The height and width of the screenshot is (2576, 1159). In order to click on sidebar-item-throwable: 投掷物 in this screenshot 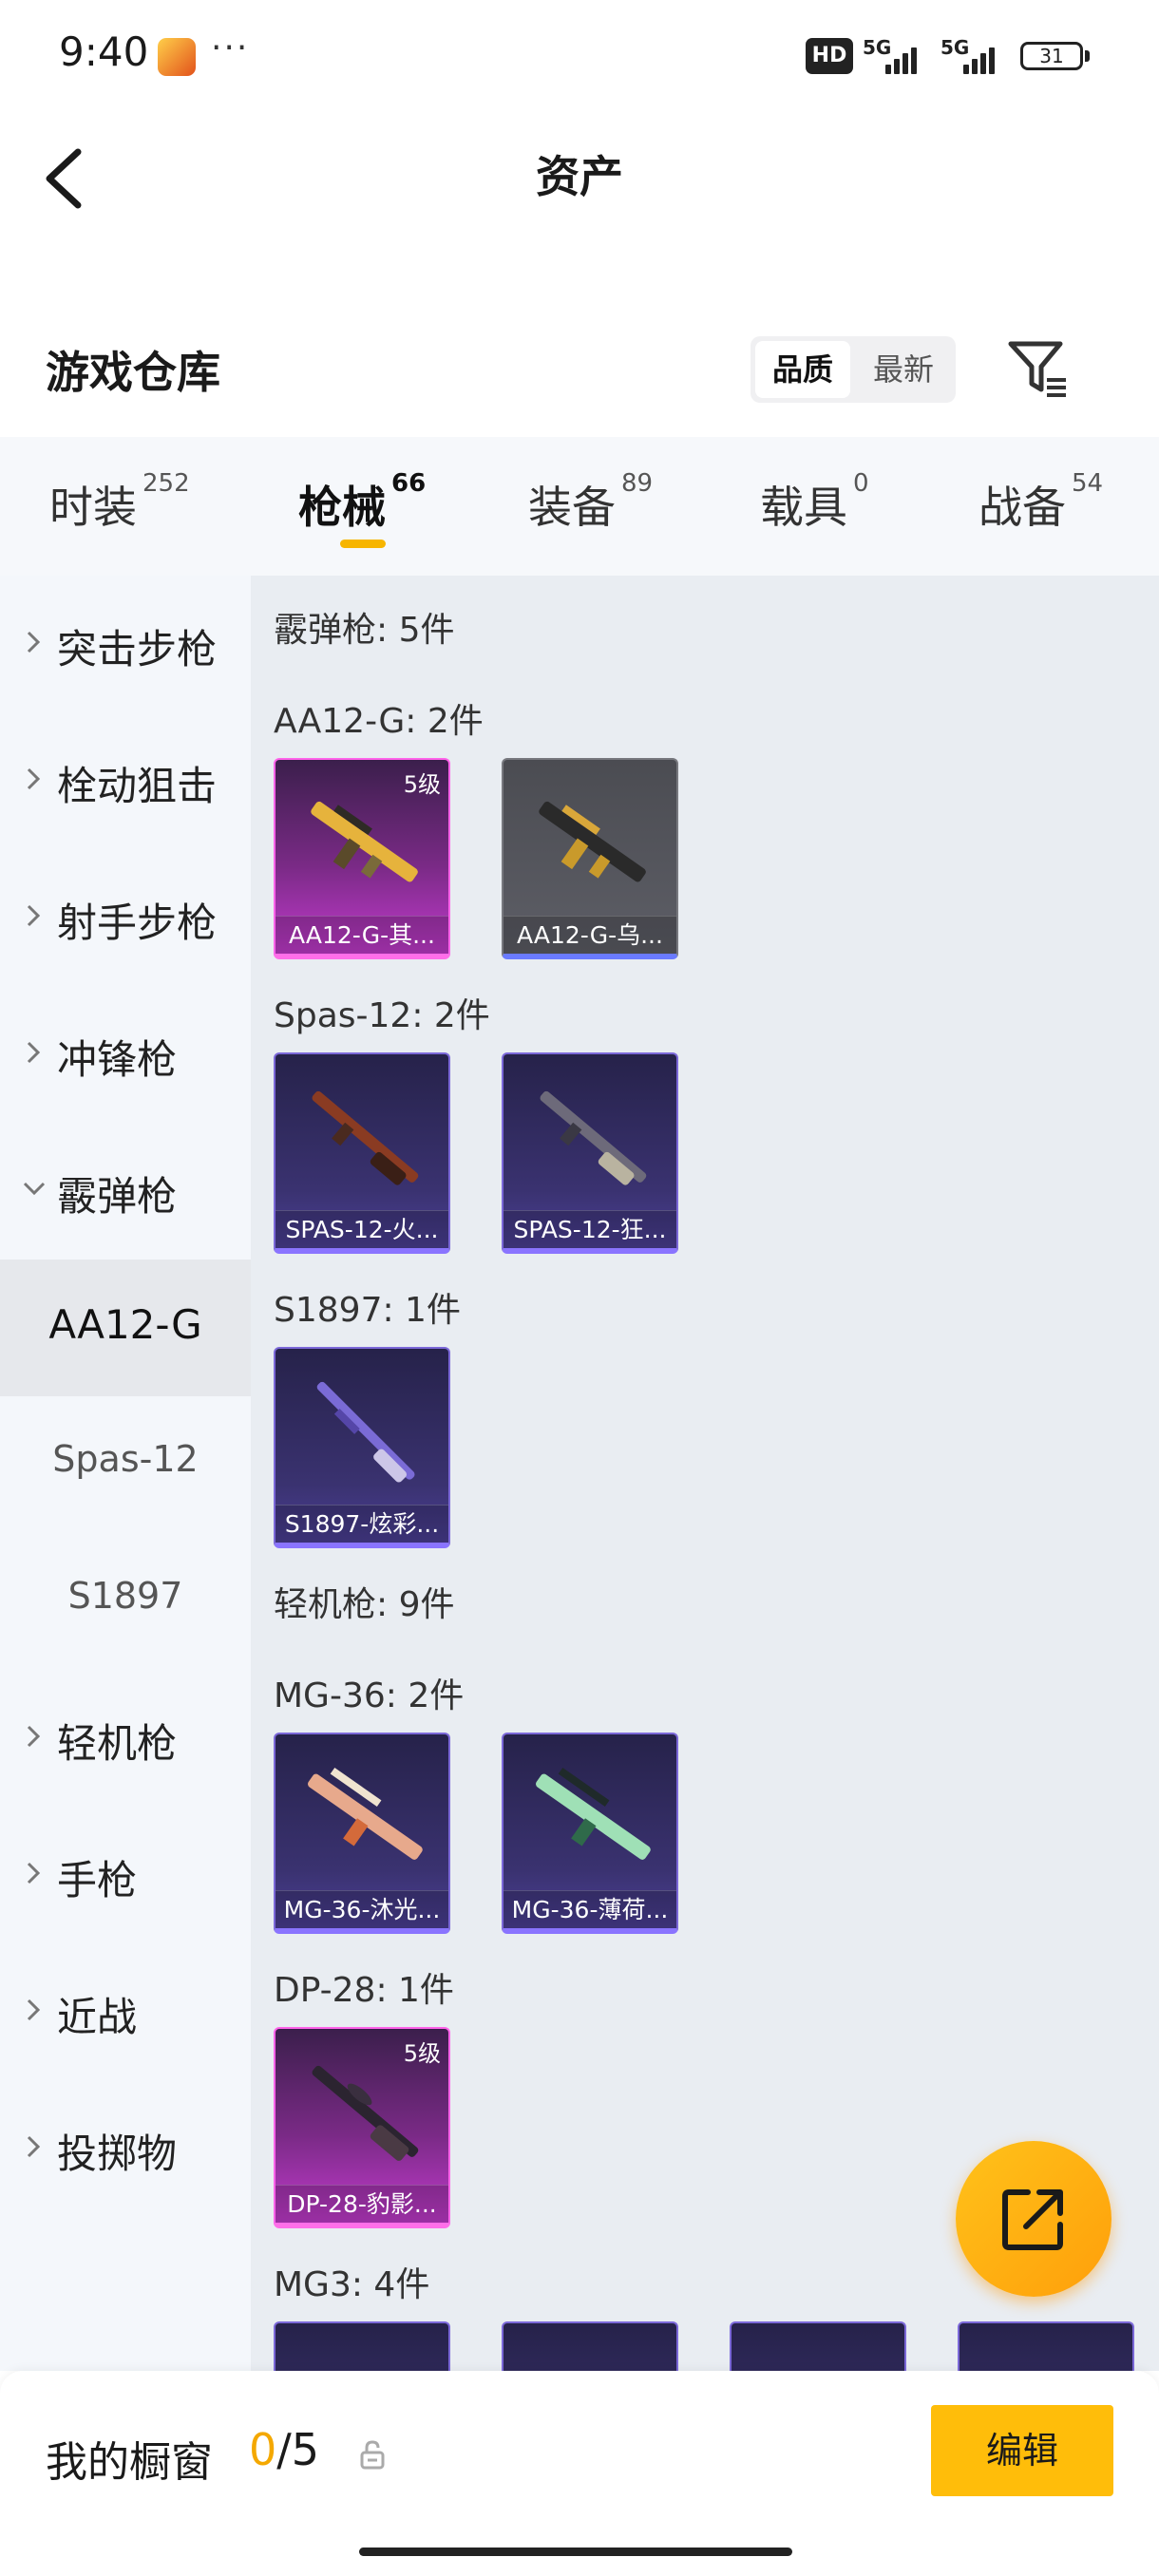, I will do `click(125, 2148)`.